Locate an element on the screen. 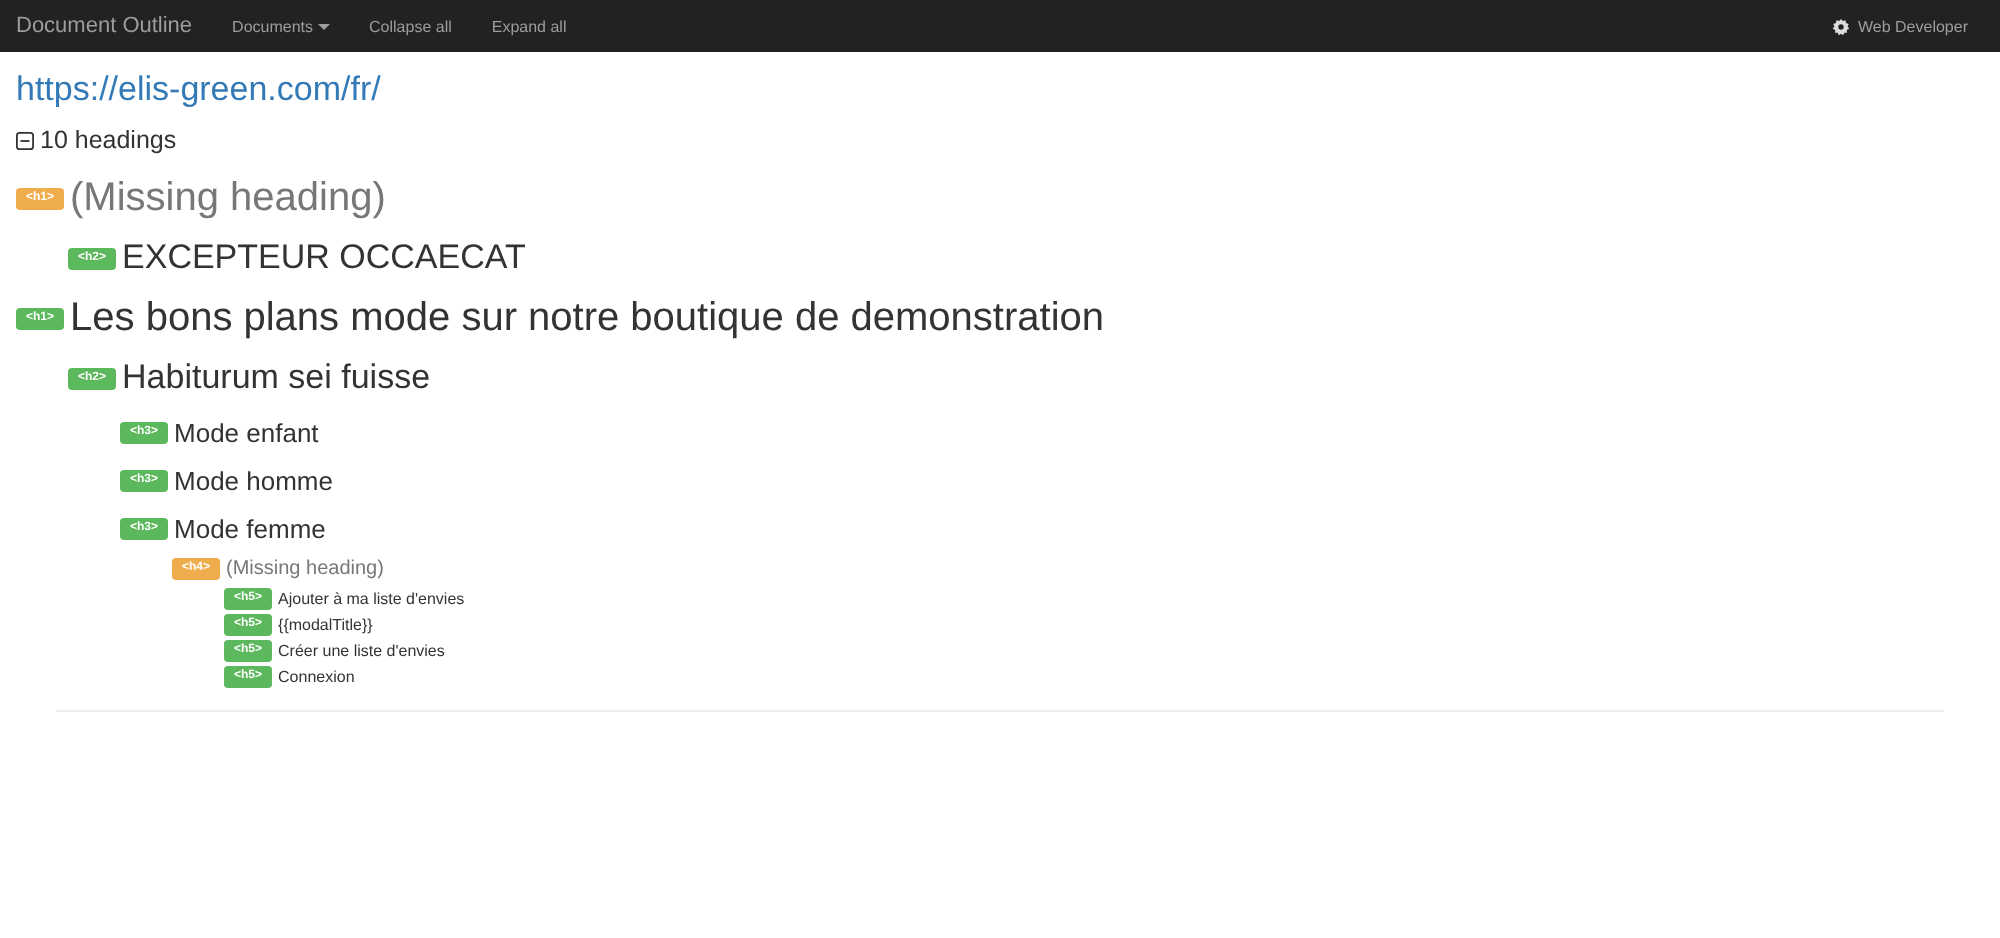 This screenshot has width=2000, height=938. menu-link: Collapse all is located at coordinates (410, 26).